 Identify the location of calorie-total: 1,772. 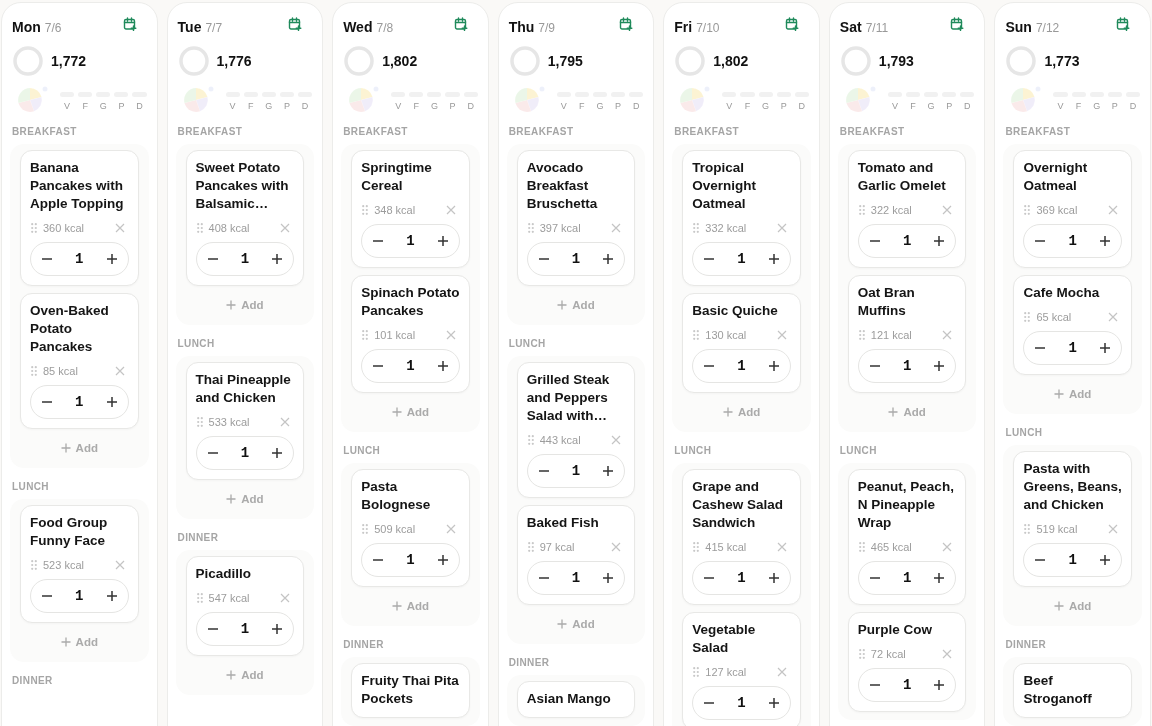
(69, 61).